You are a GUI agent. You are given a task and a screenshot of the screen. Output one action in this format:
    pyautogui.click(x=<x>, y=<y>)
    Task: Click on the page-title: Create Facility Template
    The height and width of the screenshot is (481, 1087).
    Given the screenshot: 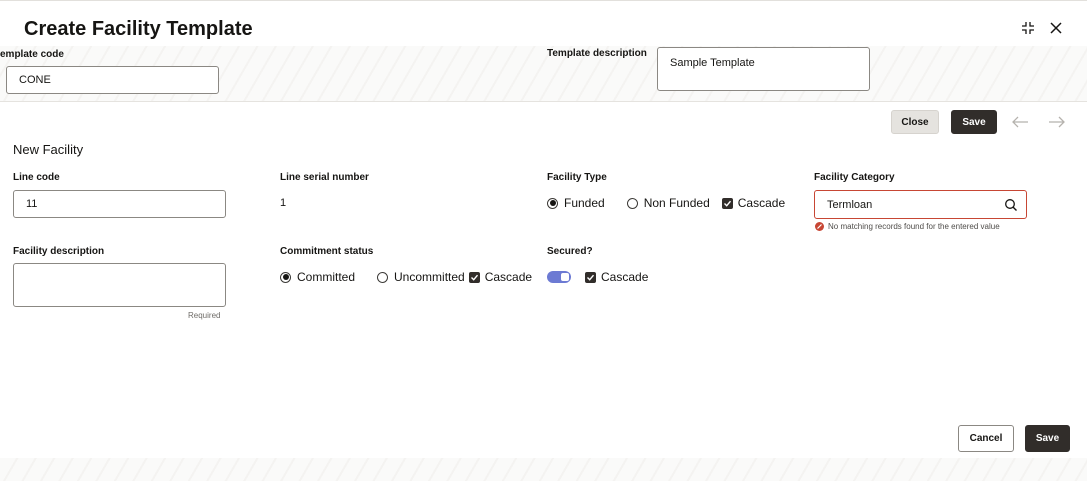 What is the action you would take?
    pyautogui.click(x=138, y=29)
    